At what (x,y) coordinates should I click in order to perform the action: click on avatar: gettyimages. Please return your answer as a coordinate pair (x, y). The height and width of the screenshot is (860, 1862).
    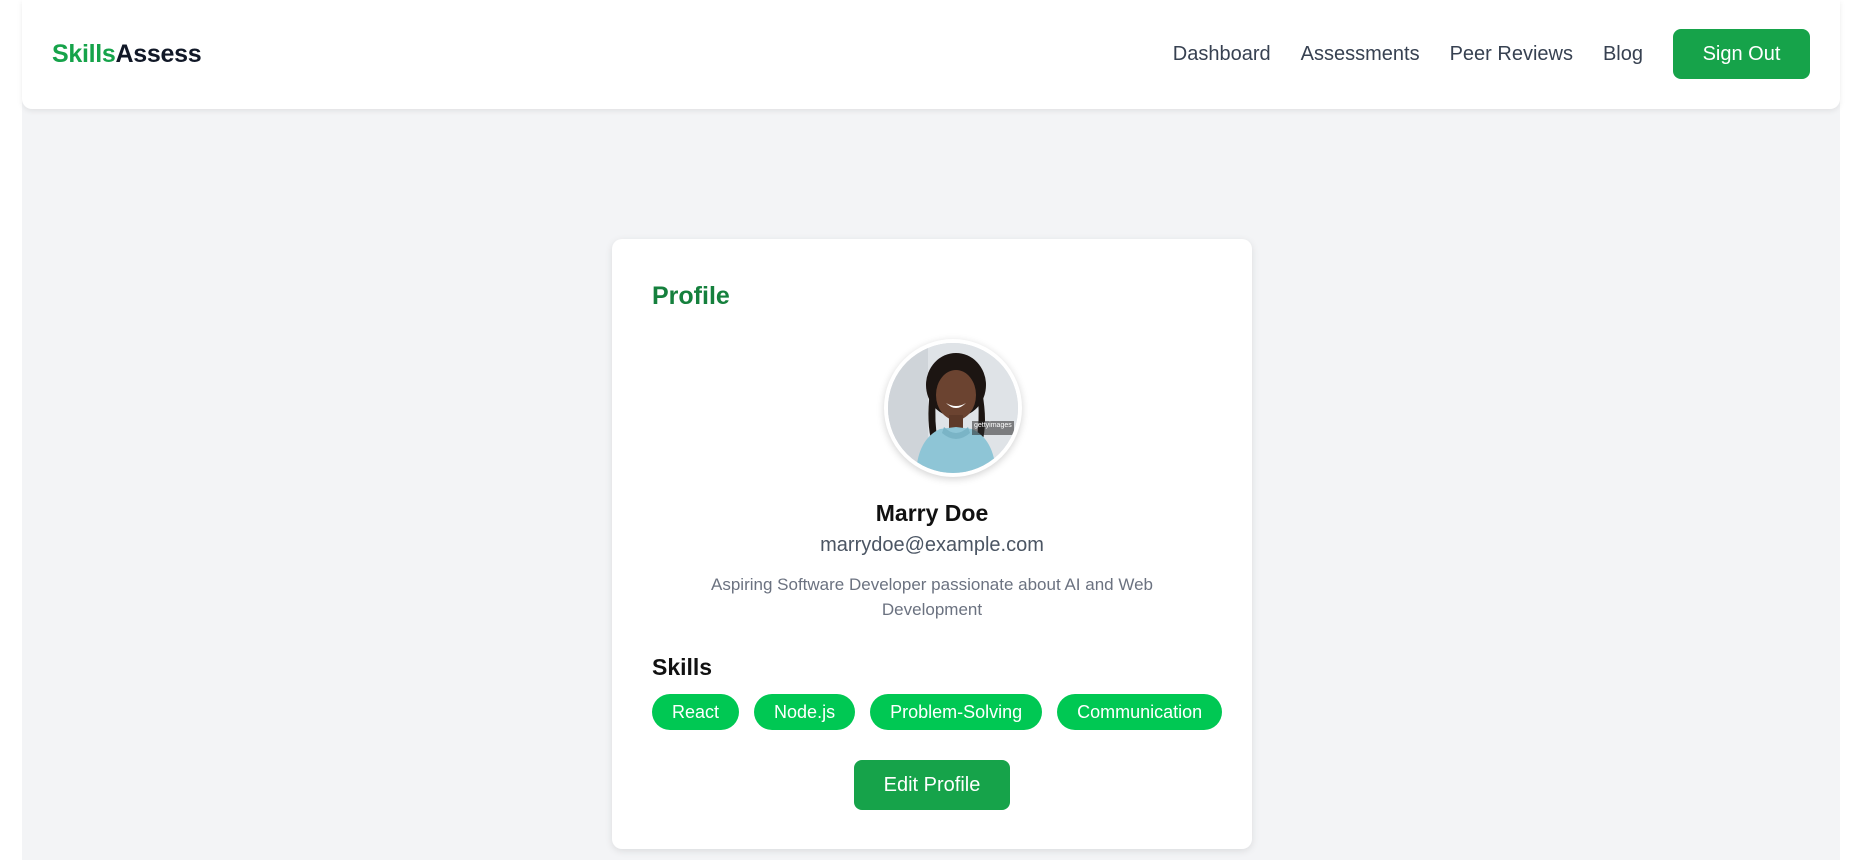
    Looking at the image, I should click on (953, 408).